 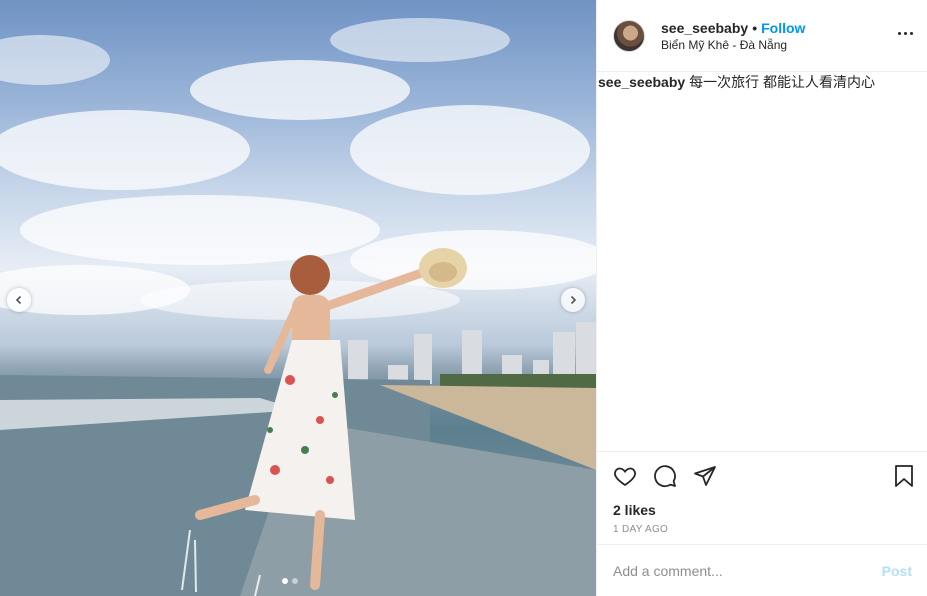 I want to click on comment-icon, so click(x=665, y=476).